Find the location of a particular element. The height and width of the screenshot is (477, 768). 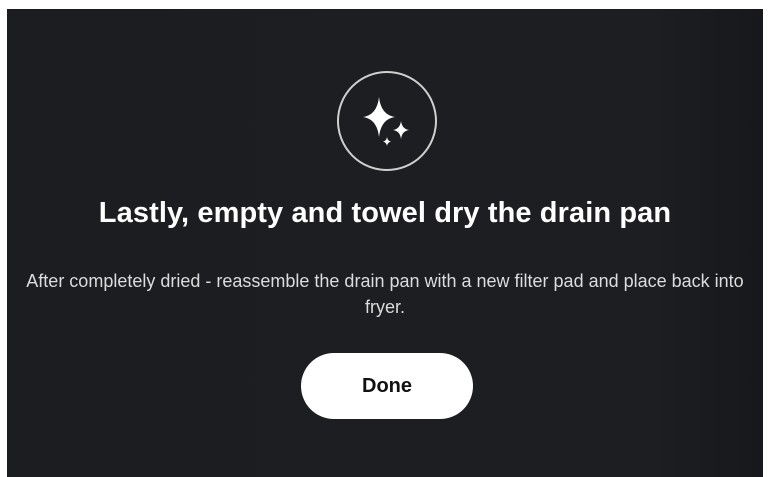

sparkles-icon-badge is located at coordinates (387, 121).